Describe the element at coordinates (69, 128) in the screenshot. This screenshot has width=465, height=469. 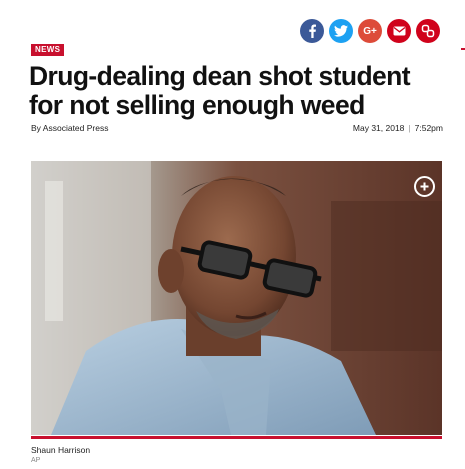
I see `byline: By Associated Press` at that location.